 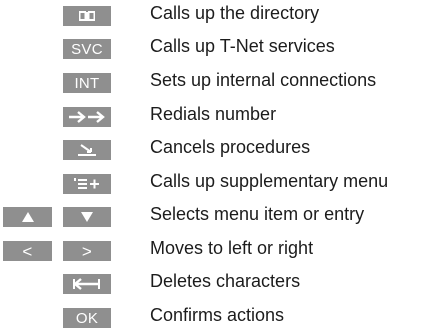 I want to click on legend-description: Confirms actions, so click(x=217, y=315).